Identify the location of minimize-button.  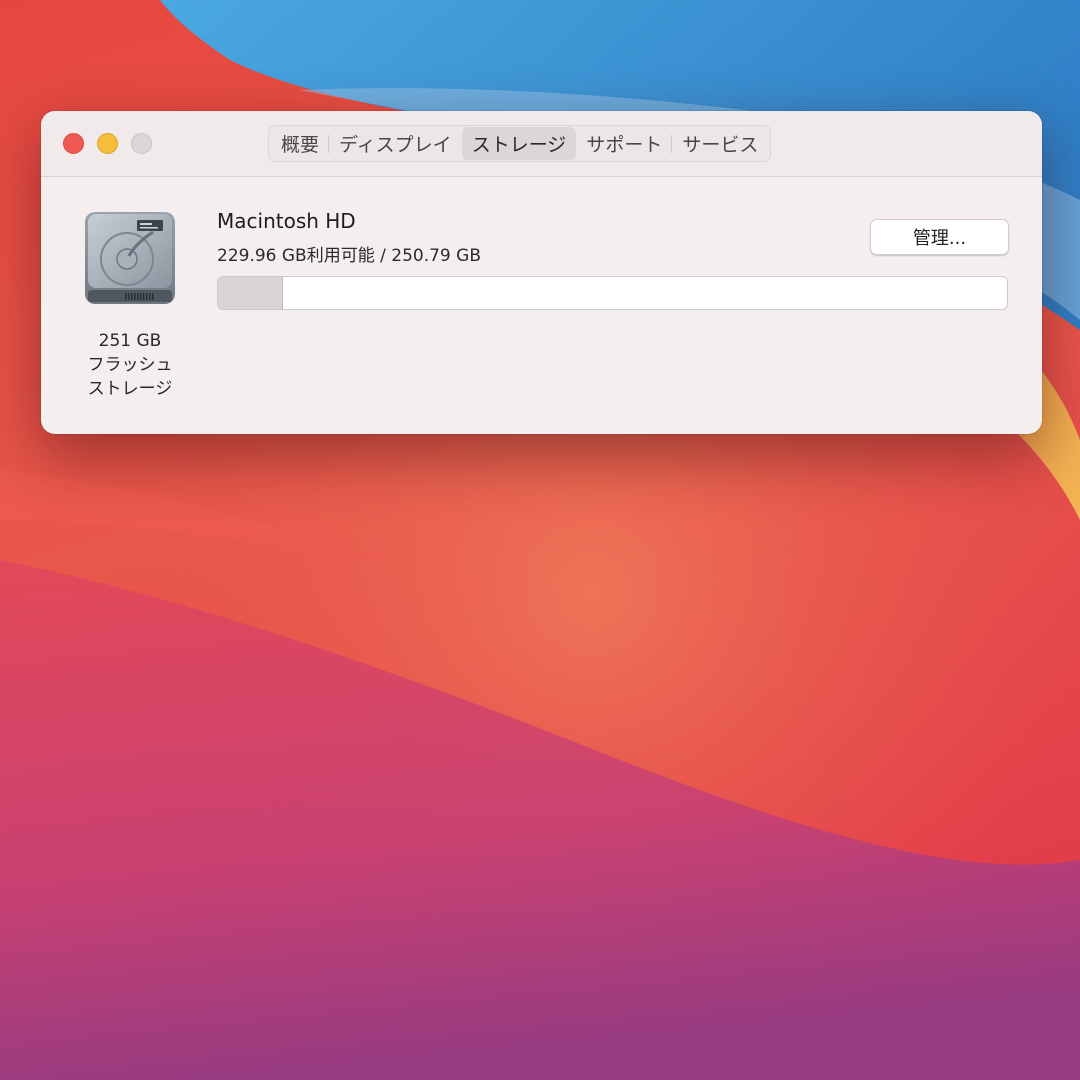
(107, 143).